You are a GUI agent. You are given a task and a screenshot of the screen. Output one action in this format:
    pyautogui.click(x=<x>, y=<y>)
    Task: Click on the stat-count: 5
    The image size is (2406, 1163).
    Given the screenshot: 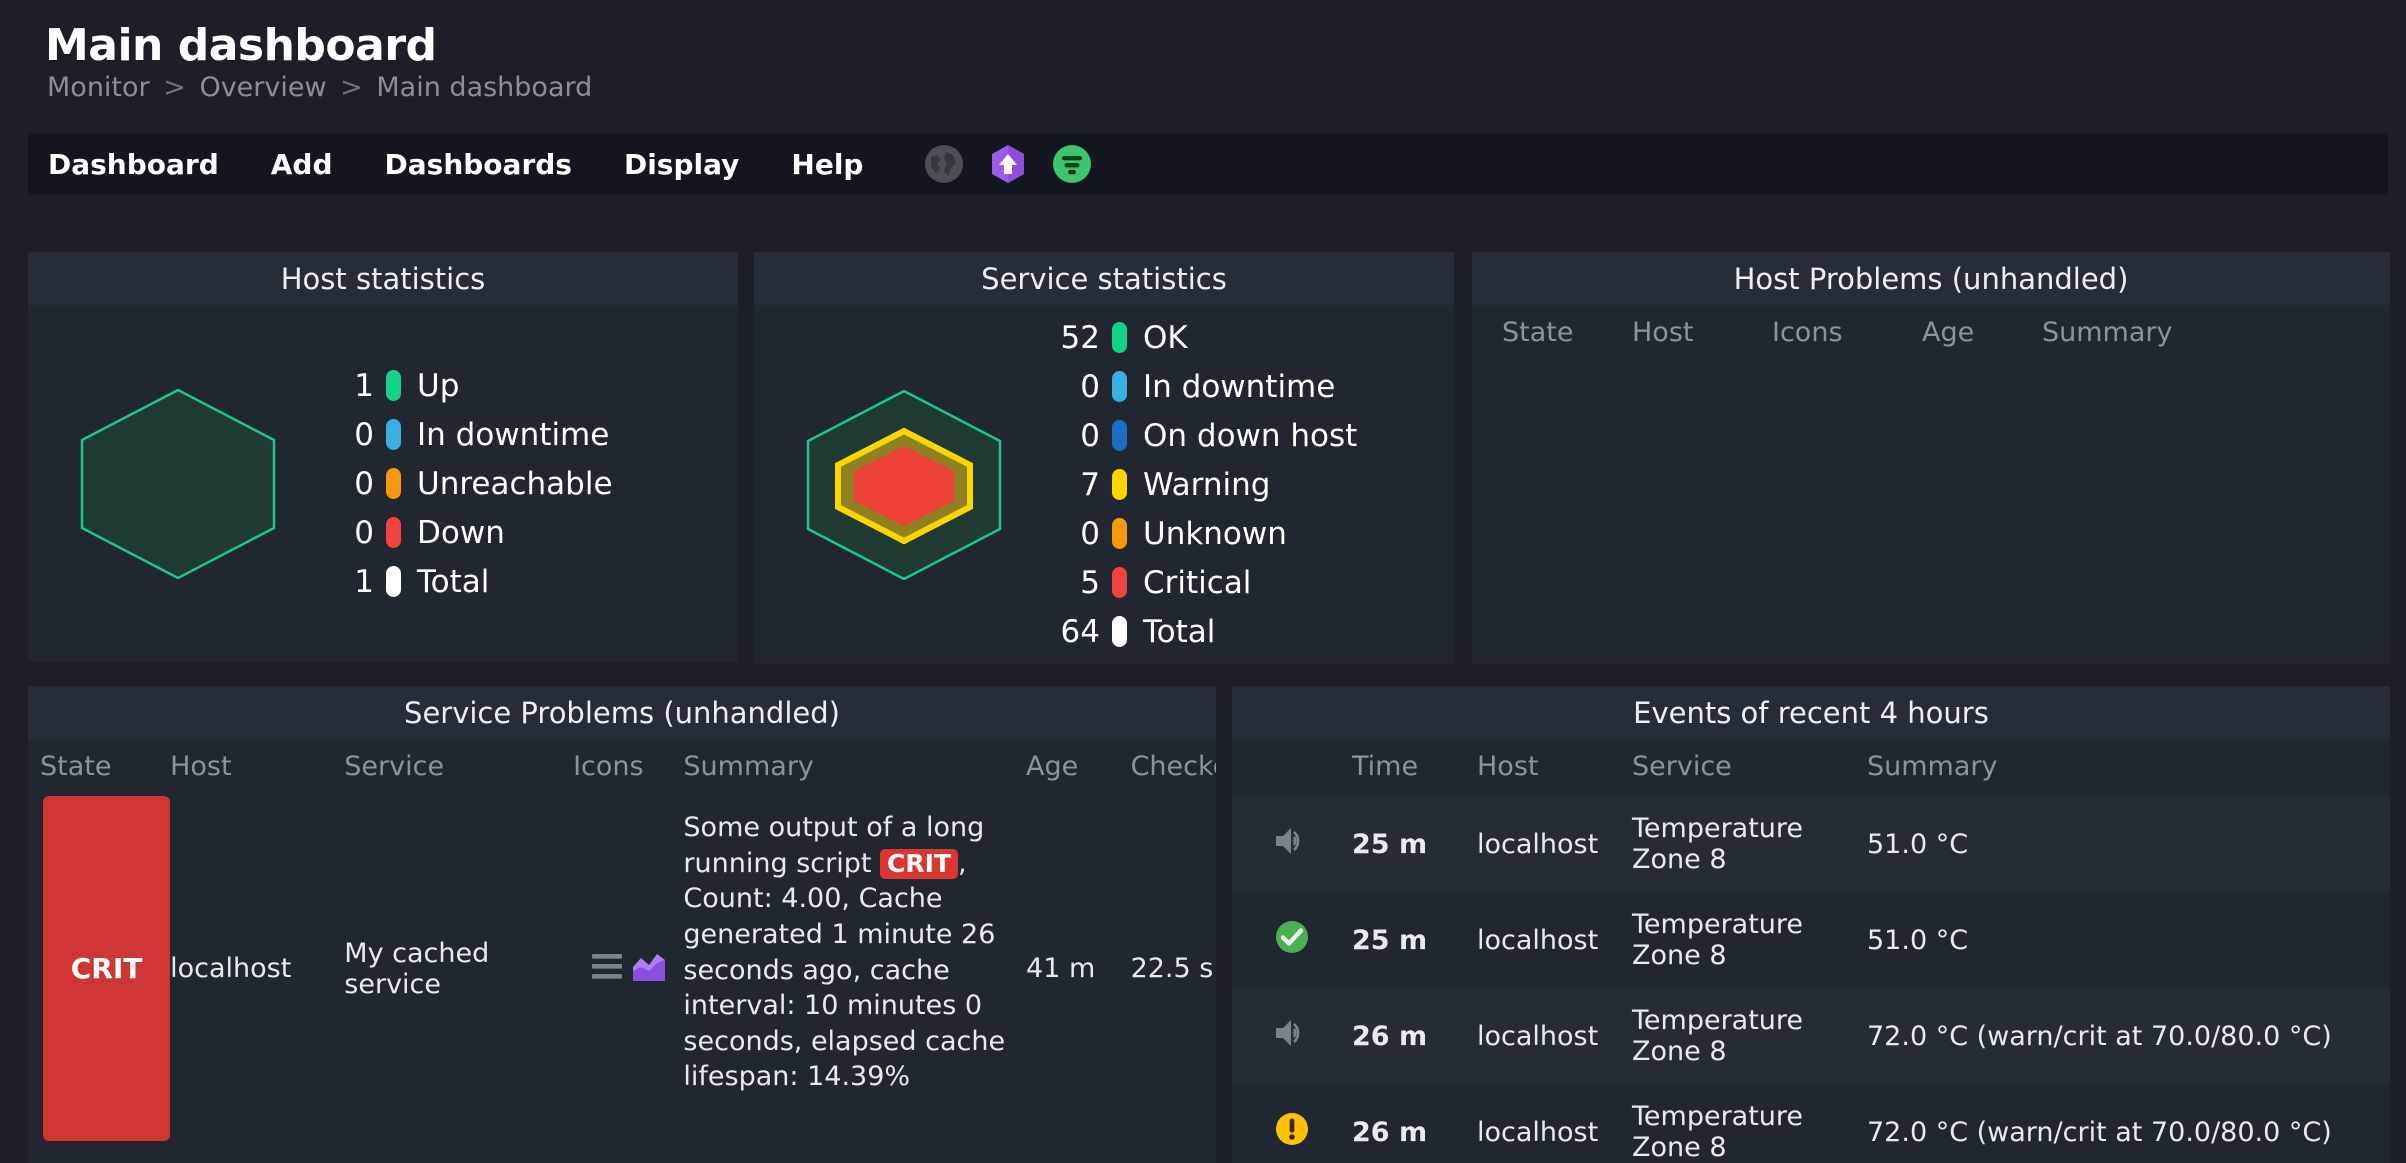 What is the action you would take?
    pyautogui.click(x=1090, y=582)
    